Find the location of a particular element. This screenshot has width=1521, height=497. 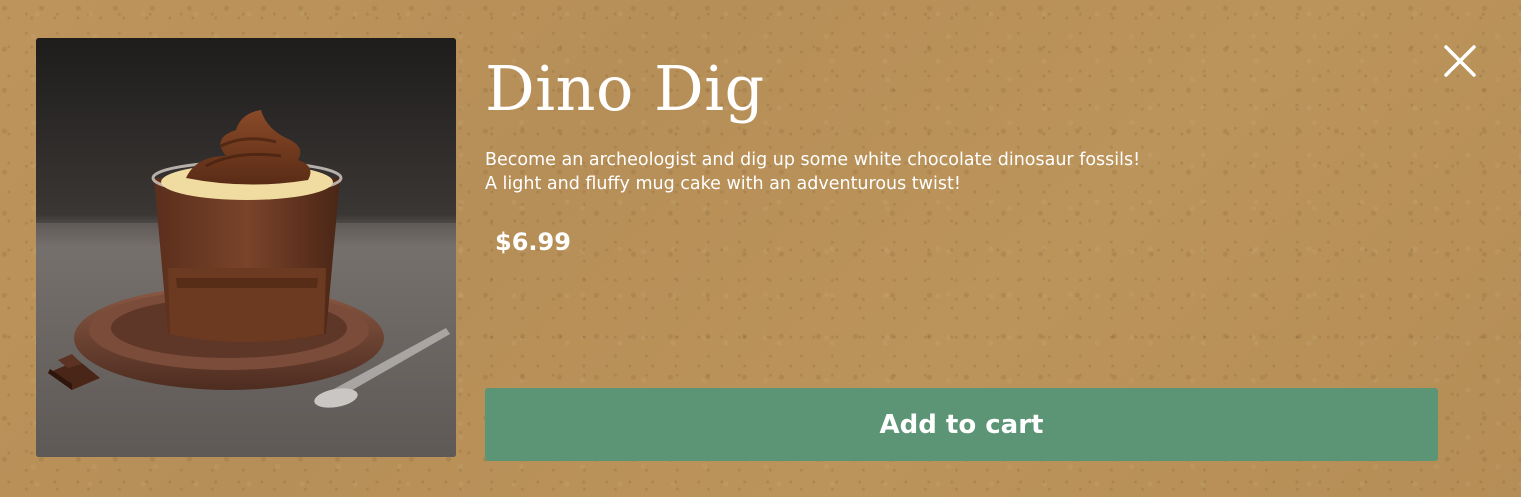

product-title: Dino Dig is located at coordinates (625, 88).